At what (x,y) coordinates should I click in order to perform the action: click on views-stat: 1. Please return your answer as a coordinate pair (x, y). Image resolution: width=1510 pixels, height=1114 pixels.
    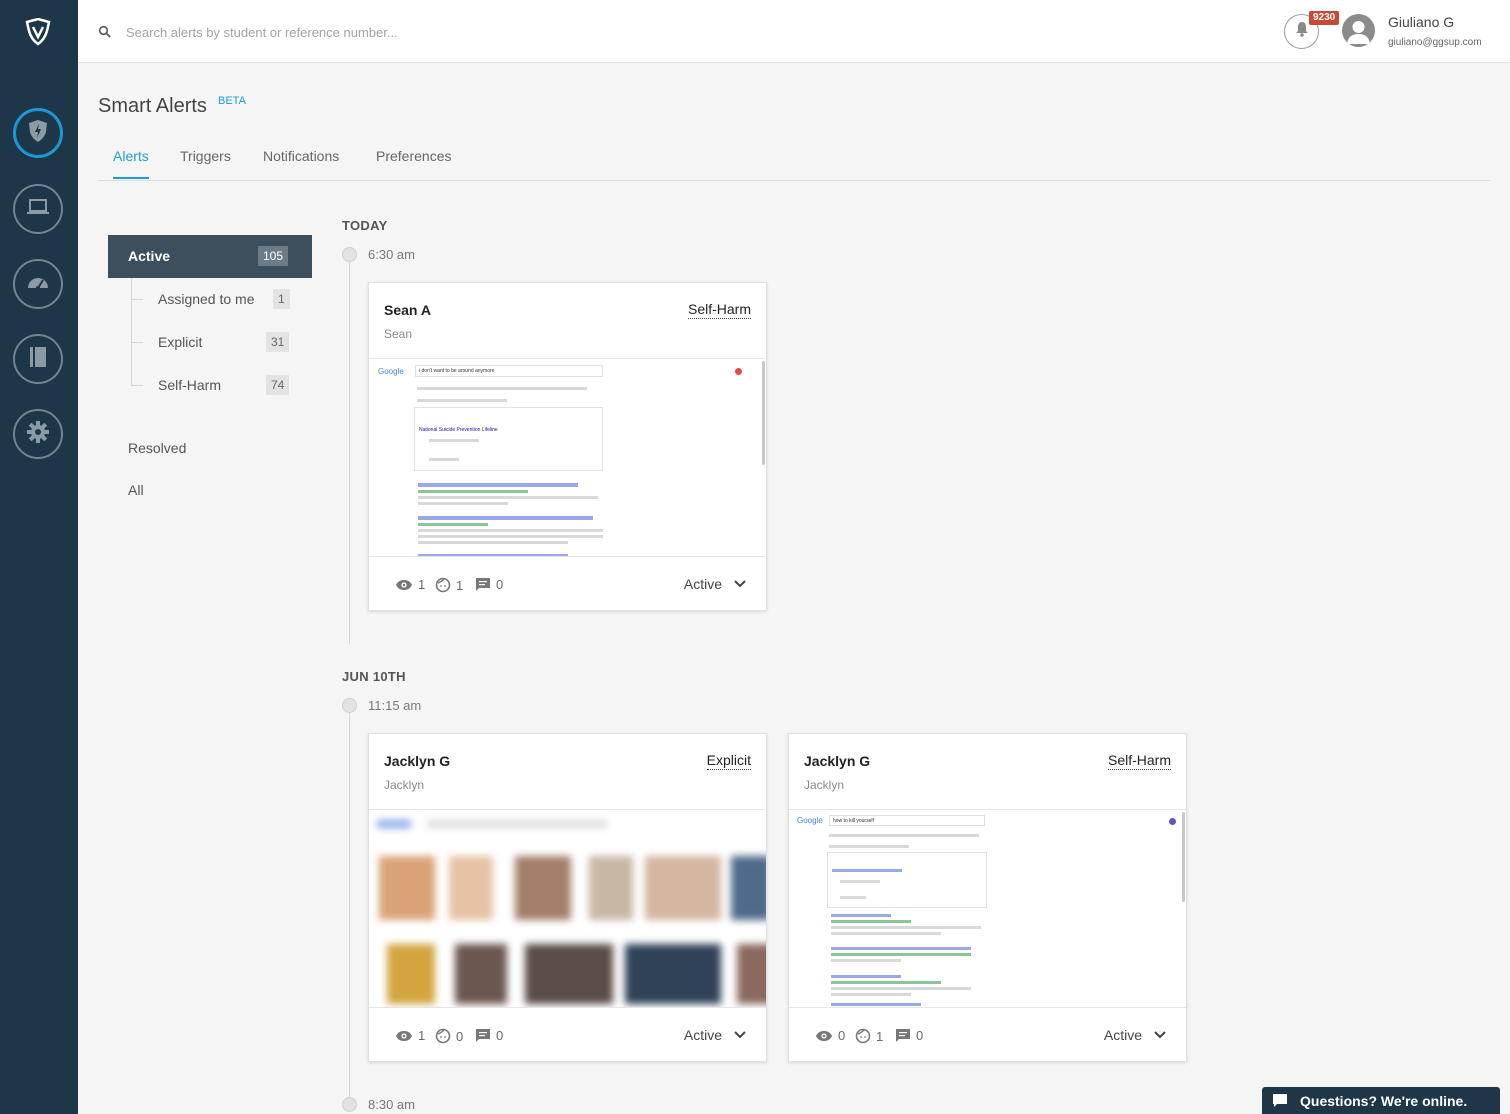
    Looking at the image, I should click on (410, 1035).